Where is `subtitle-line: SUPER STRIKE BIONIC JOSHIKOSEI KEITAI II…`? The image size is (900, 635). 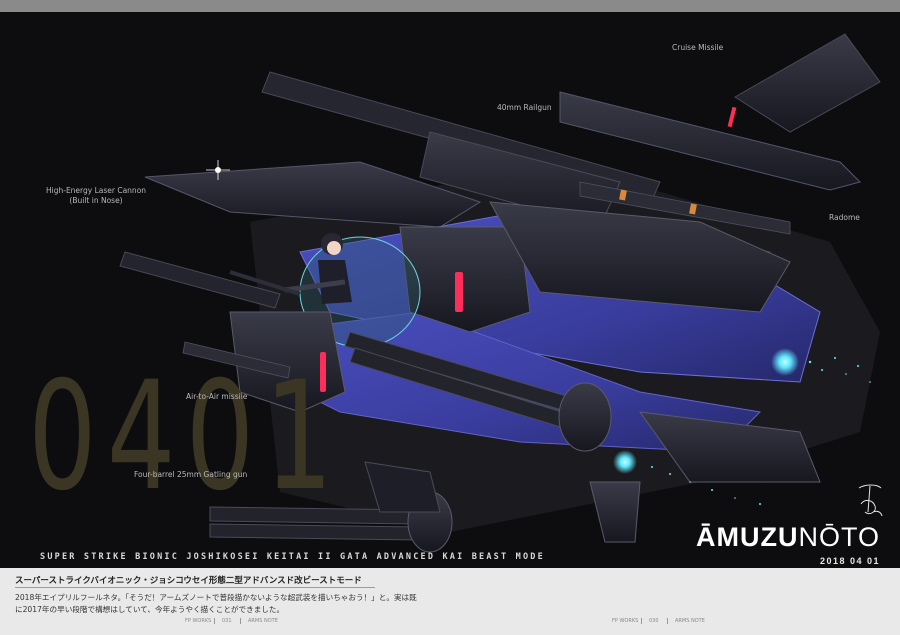
subtitle-line: SUPER STRIKE BIONIC JOSHIKOSEI KEITAI II… is located at coordinates (292, 557).